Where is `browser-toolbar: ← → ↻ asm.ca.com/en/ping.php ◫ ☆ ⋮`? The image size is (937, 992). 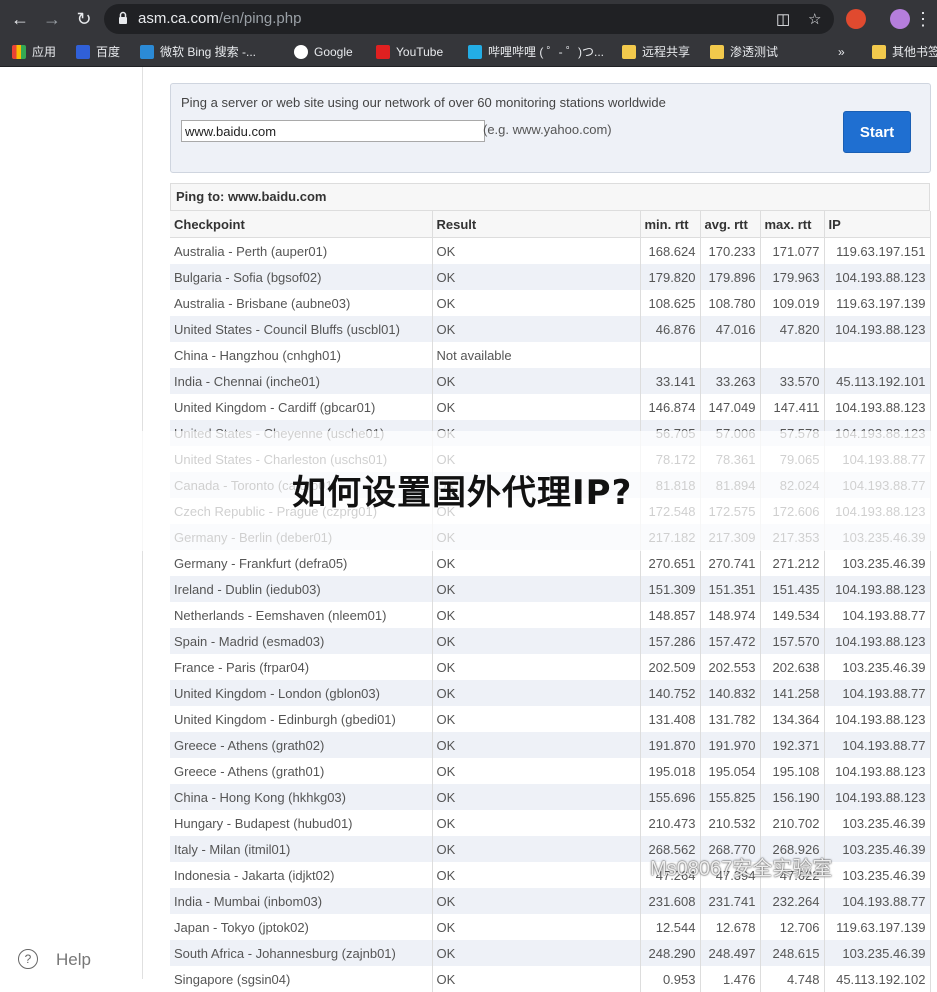 browser-toolbar: ← → ↻ asm.ca.com/en/ping.php ◫ ☆ ⋮ is located at coordinates (468, 19).